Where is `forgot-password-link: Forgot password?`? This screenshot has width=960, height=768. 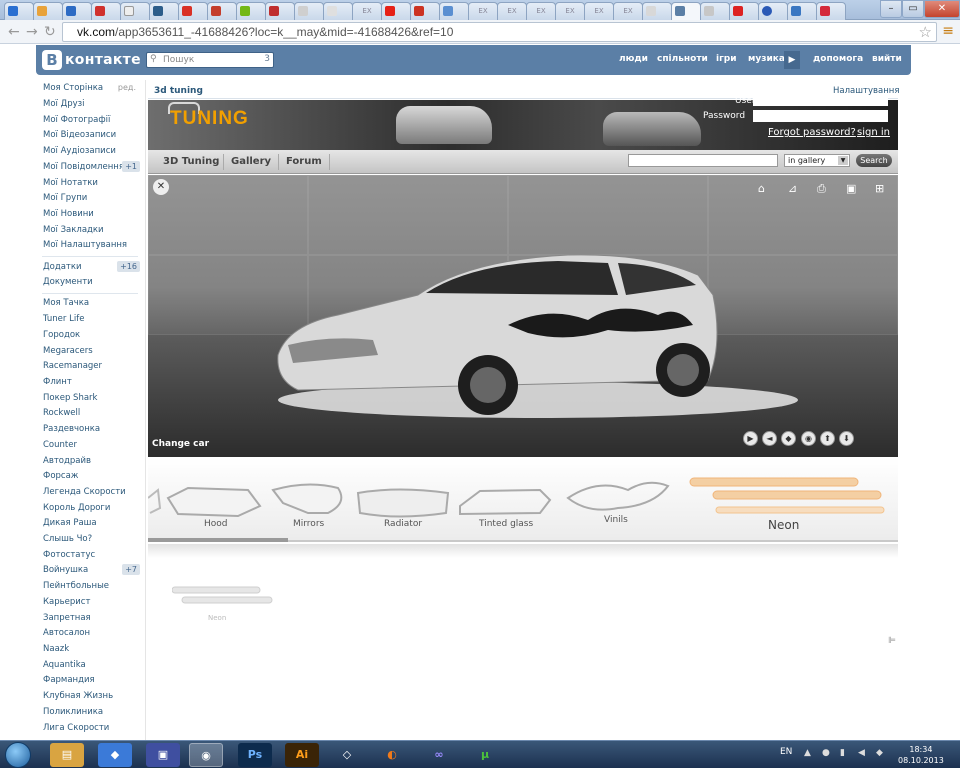 forgot-password-link: Forgot password? is located at coordinates (812, 132).